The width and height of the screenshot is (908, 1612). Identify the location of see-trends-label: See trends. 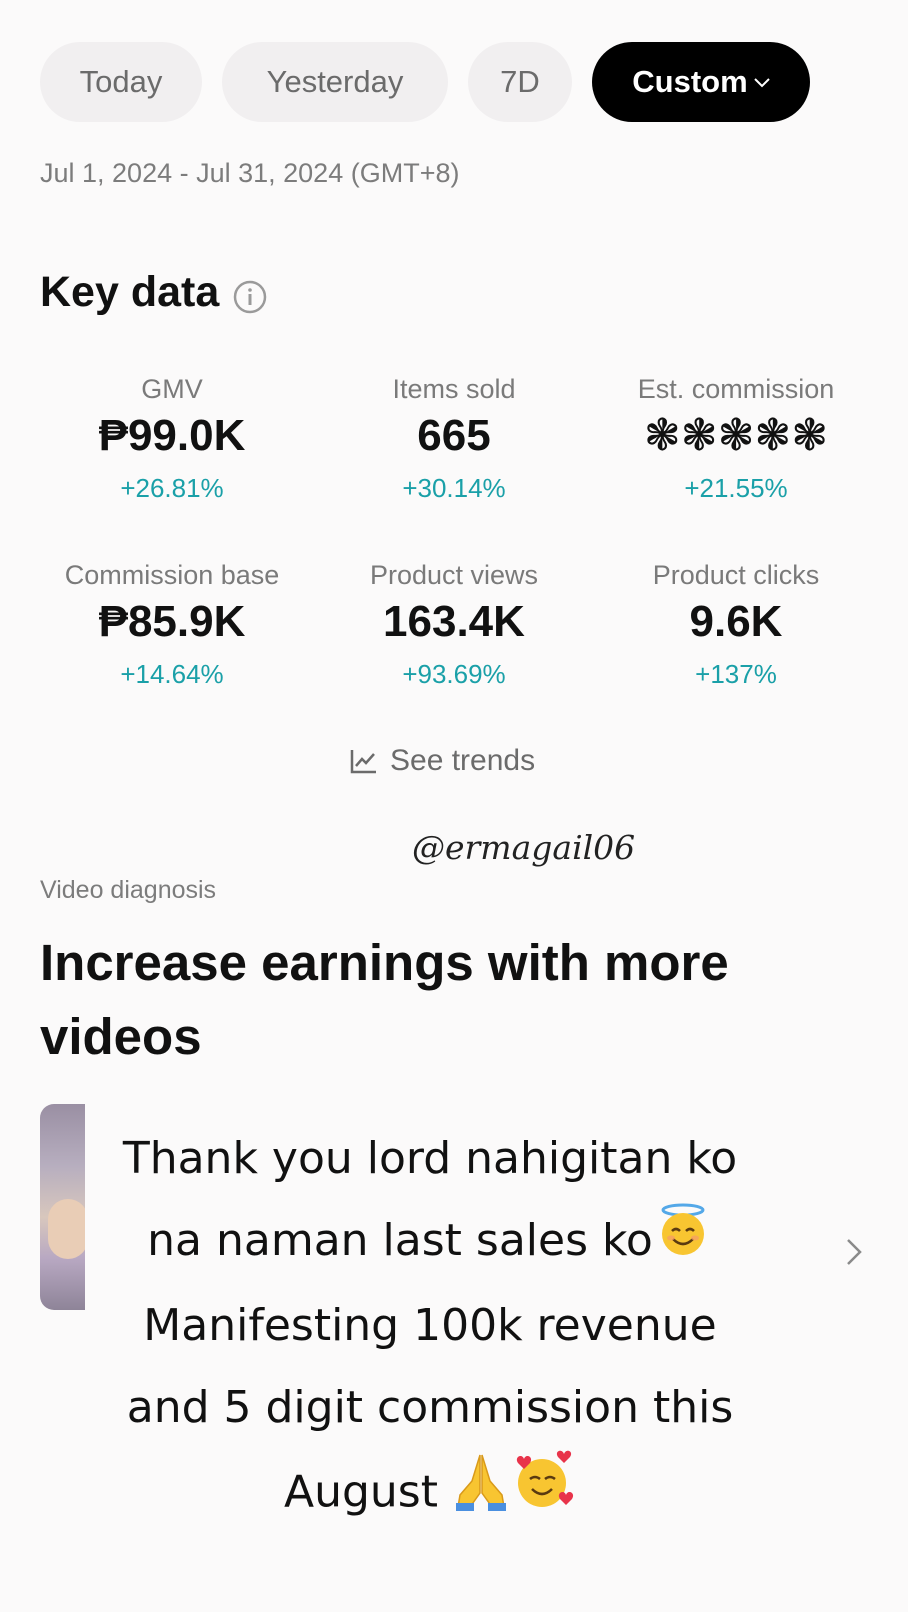
(463, 760).